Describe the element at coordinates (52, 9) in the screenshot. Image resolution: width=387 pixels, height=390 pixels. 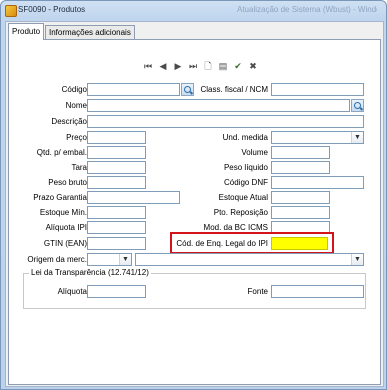
I see `window-title: SF0090 - Produtos` at that location.